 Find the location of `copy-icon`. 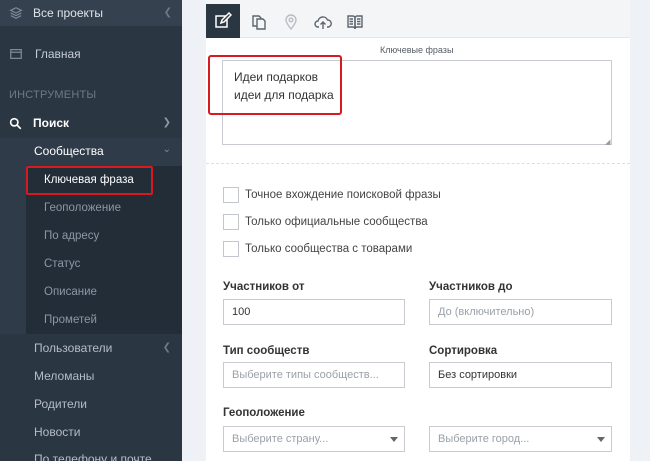

copy-icon is located at coordinates (259, 22).